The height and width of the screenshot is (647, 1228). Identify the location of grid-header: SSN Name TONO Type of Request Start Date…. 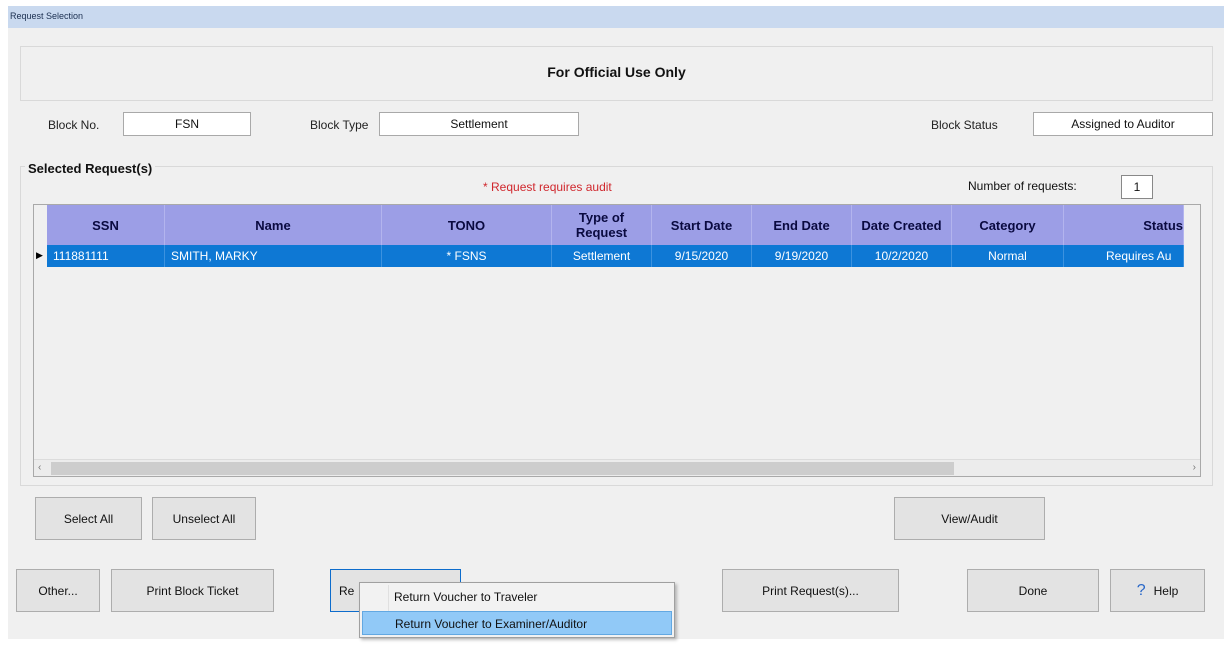
(615, 225).